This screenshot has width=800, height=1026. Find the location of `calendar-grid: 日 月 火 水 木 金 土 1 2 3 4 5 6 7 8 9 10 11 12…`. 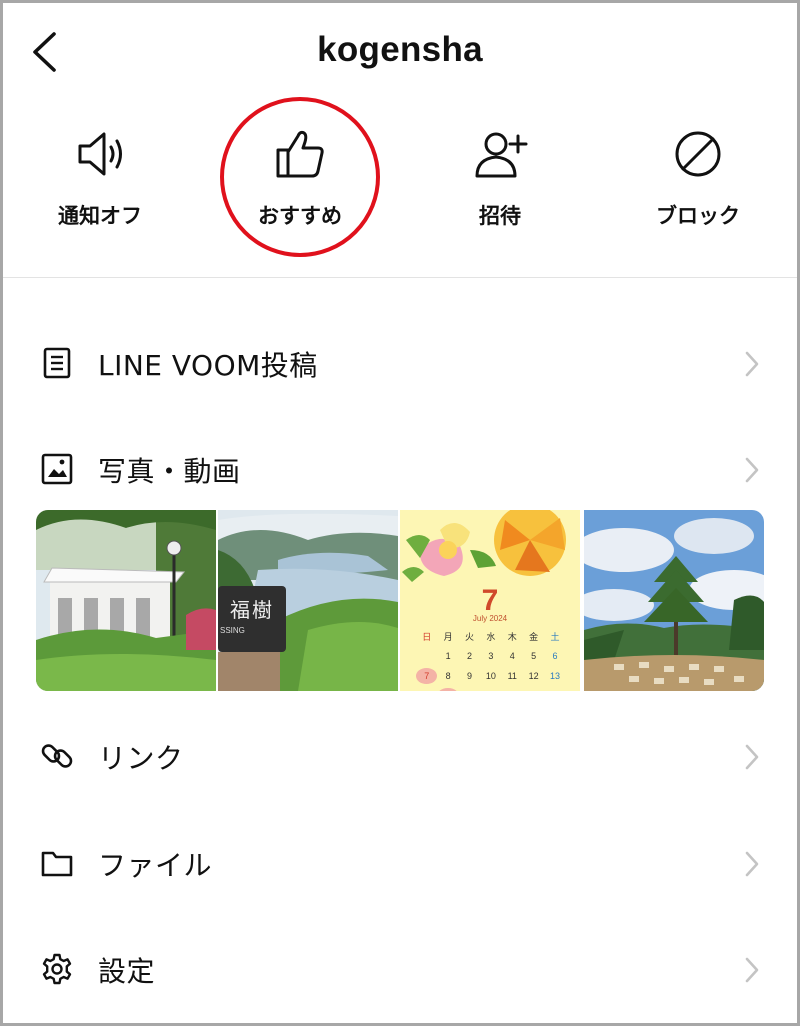

calendar-grid: 日 月 火 水 木 金 土 1 2 3 4 5 6 7 8 9 10 11 12… is located at coordinates (491, 658).